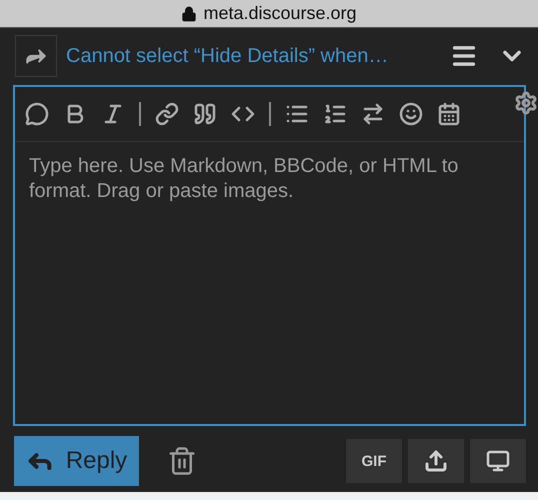 The image size is (538, 500). I want to click on settings-icon, so click(526, 103).